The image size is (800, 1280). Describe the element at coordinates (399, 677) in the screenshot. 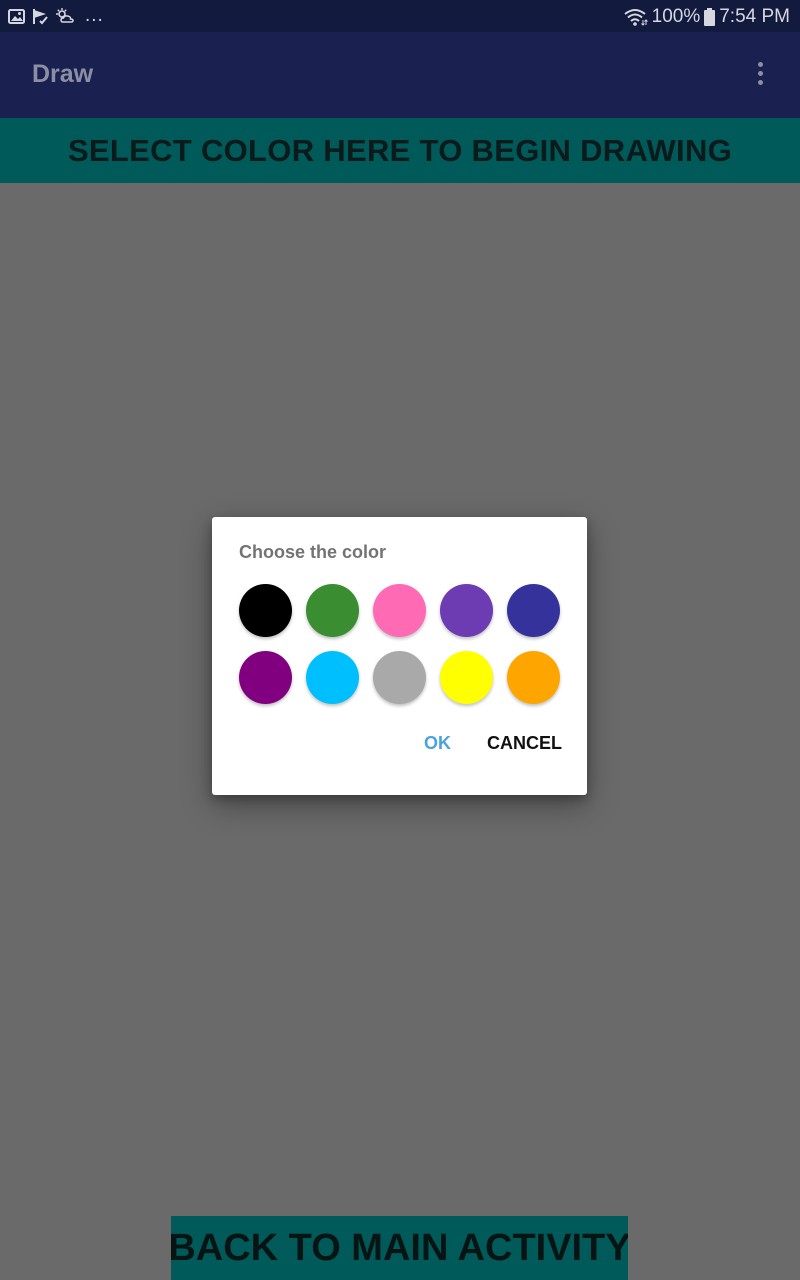

I see `color-swatch-gray` at that location.